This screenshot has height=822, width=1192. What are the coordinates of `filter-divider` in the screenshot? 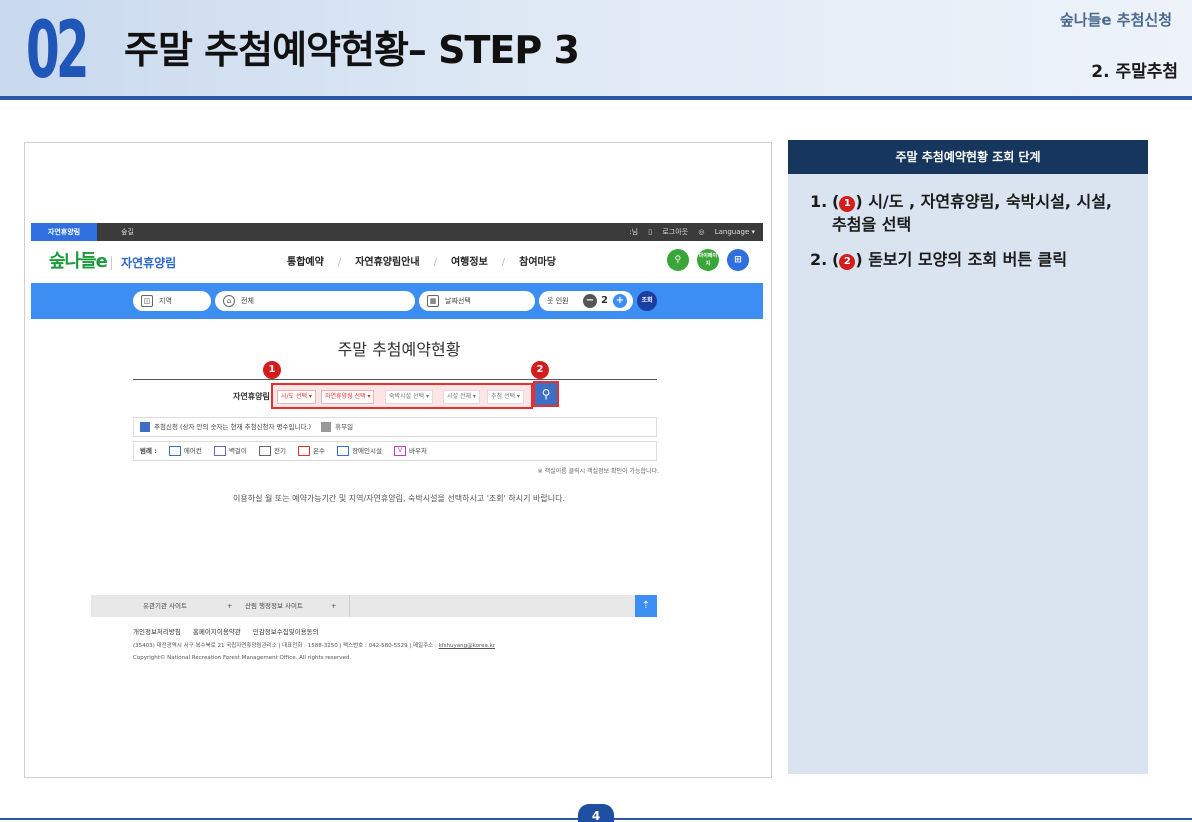 It's located at (395, 379).